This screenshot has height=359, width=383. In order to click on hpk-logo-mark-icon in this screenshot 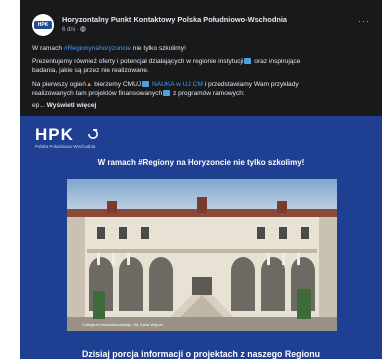, I will do `click(93, 134)`.